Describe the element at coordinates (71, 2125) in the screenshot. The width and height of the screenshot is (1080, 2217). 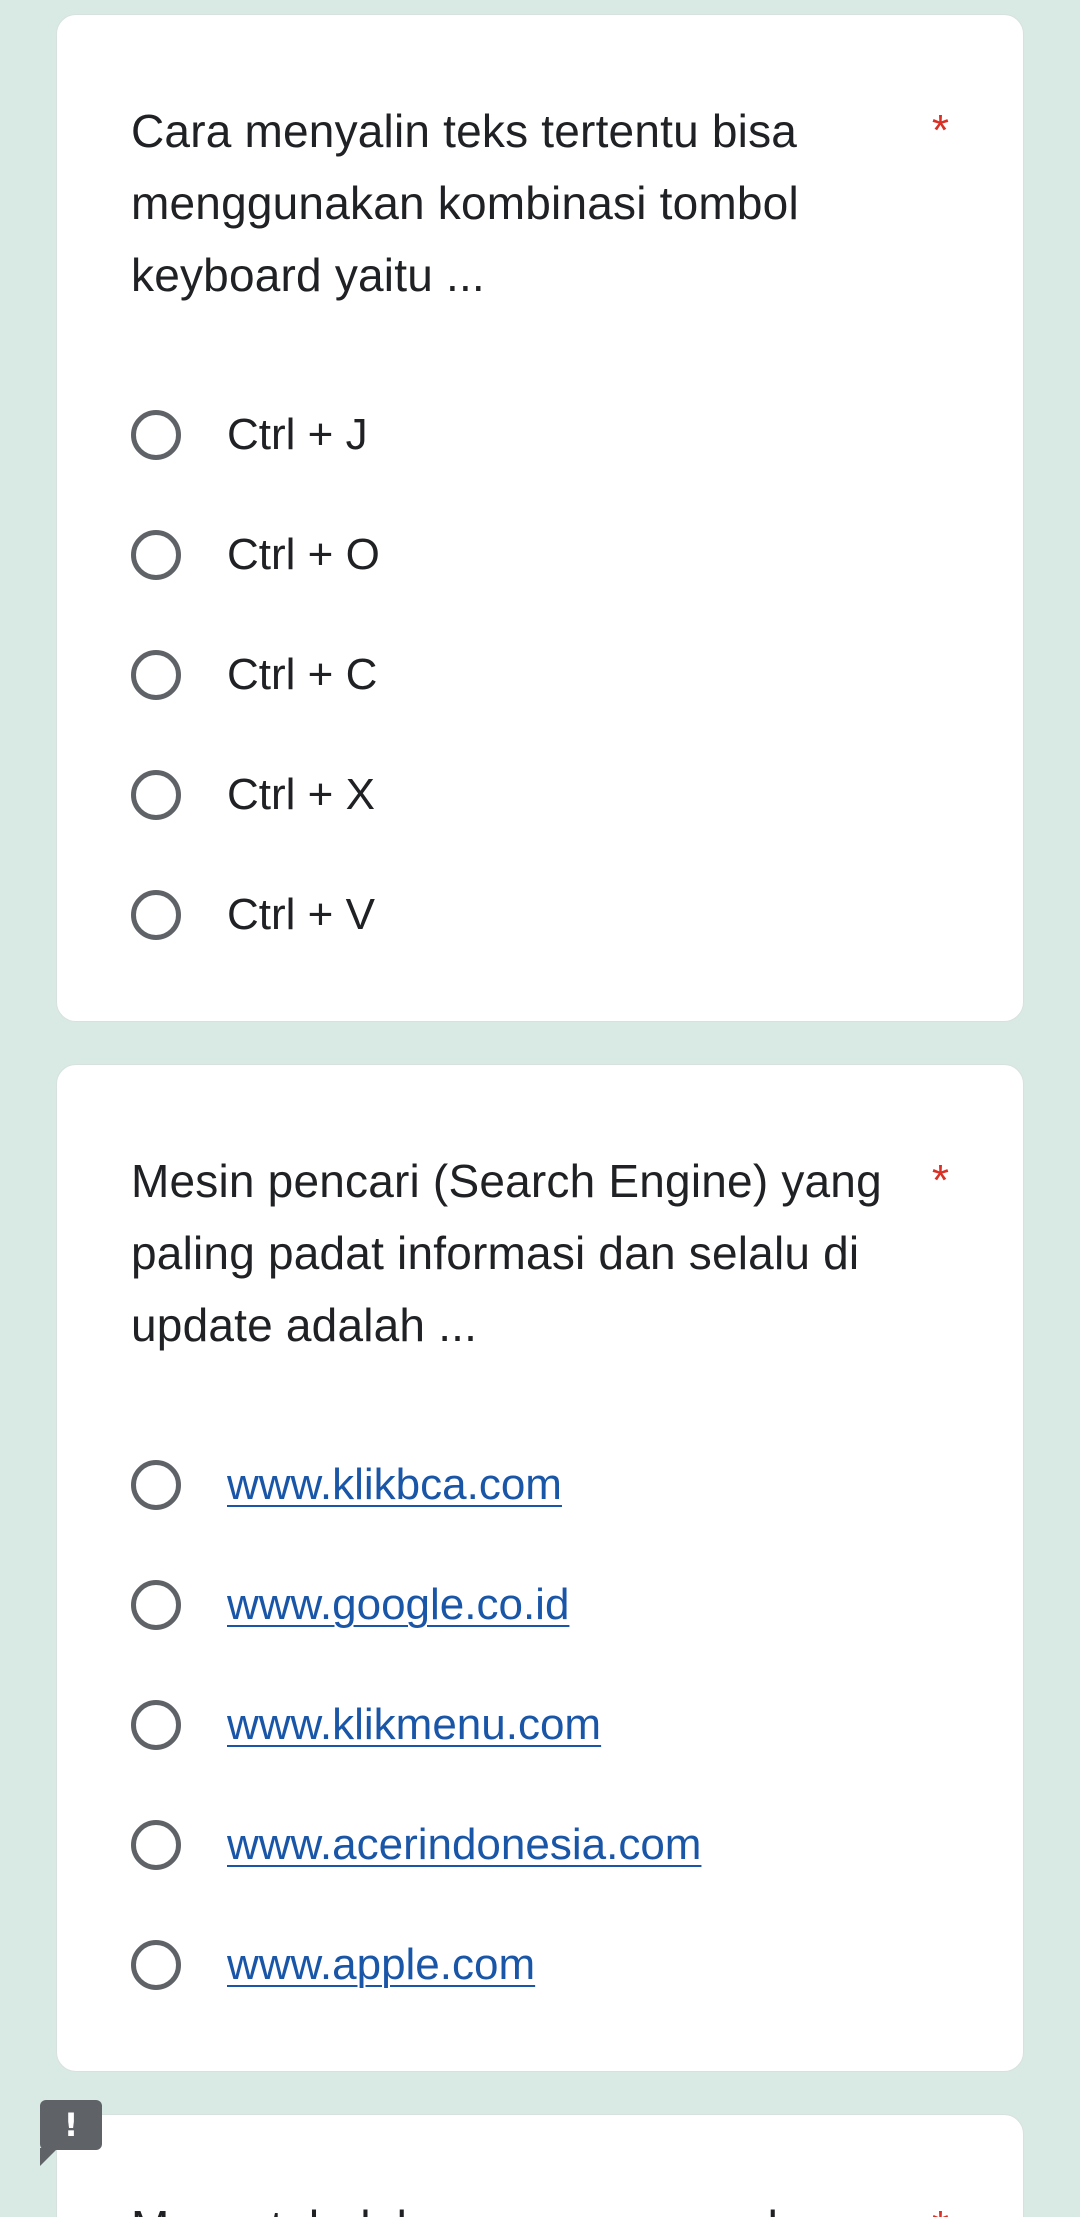
I see `report-issue-icon: !` at that location.